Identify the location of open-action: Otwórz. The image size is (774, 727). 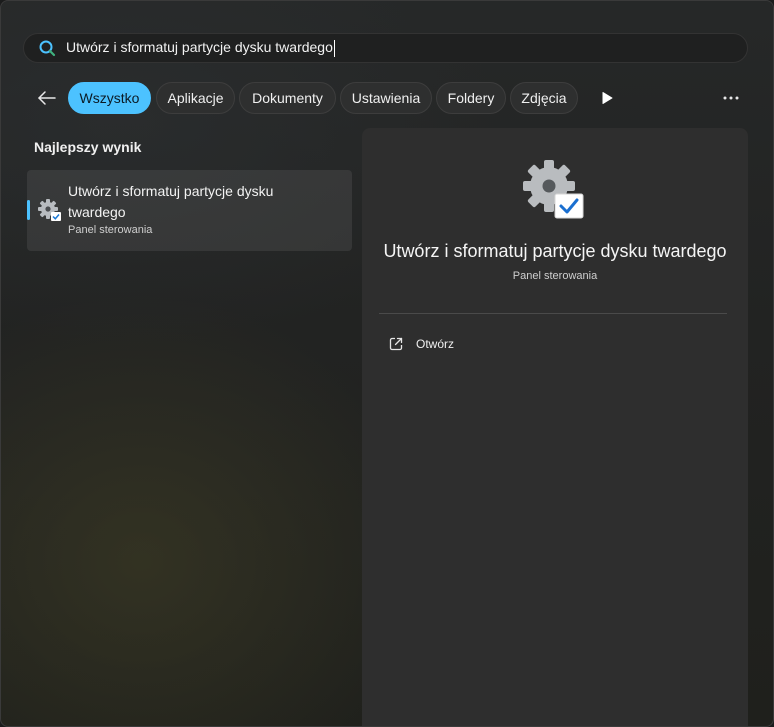
(421, 344).